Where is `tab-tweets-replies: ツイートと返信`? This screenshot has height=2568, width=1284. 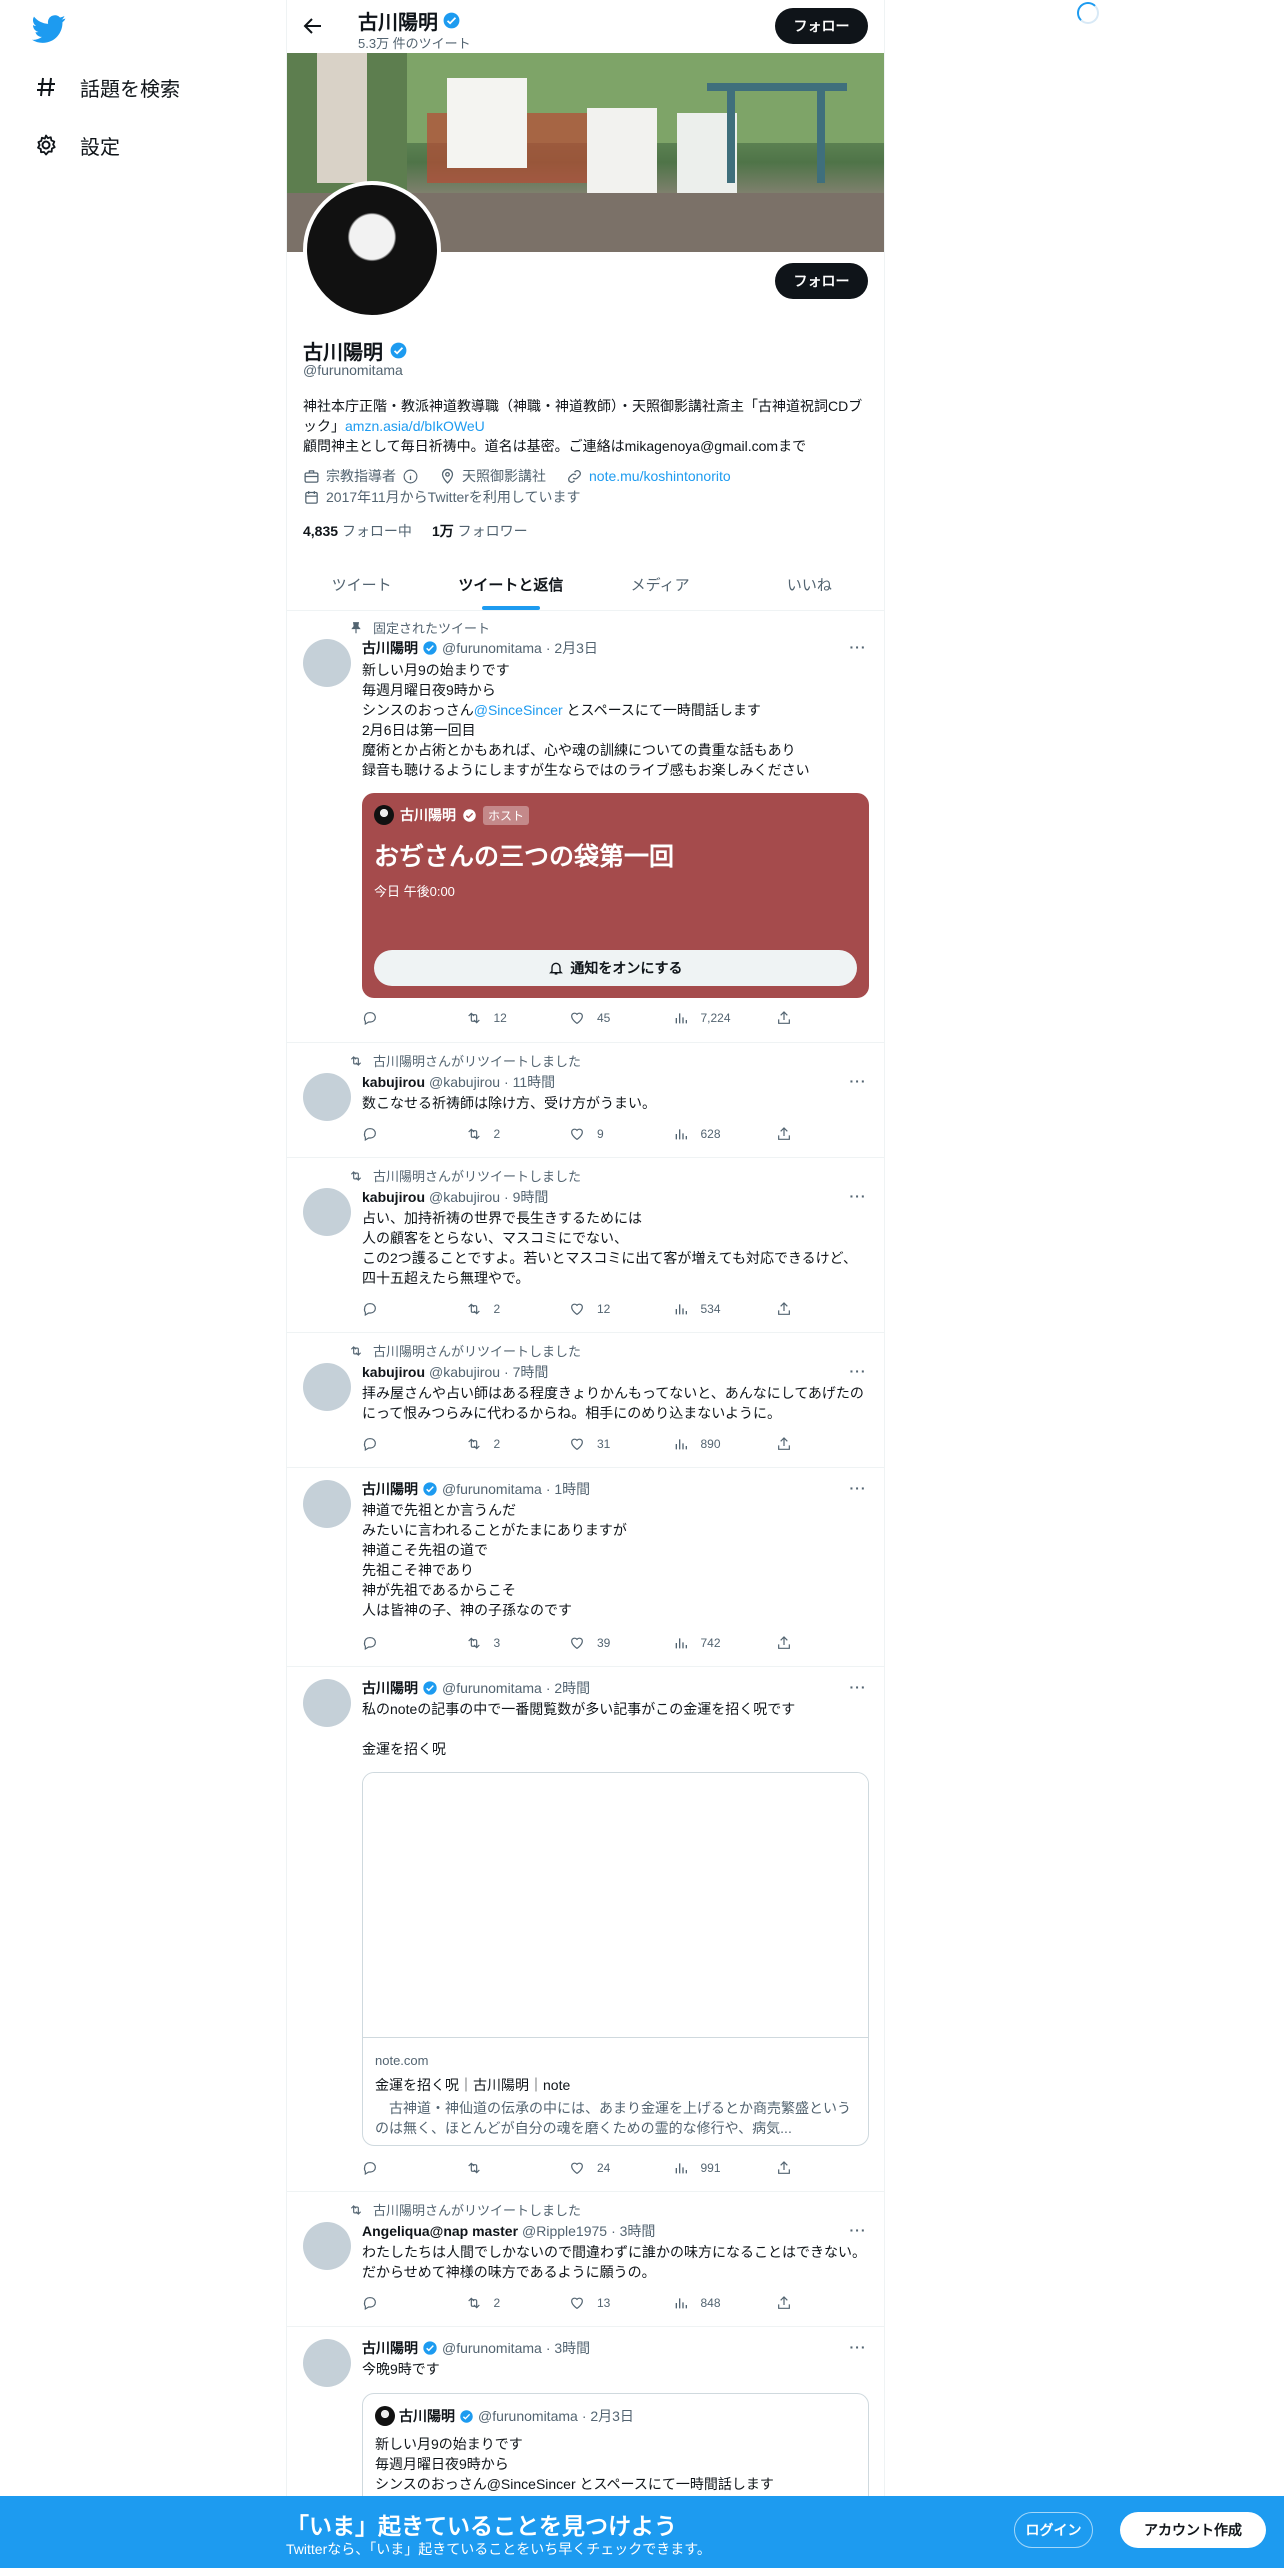
tab-tweets-replies: ツイートと返信 is located at coordinates (510, 584).